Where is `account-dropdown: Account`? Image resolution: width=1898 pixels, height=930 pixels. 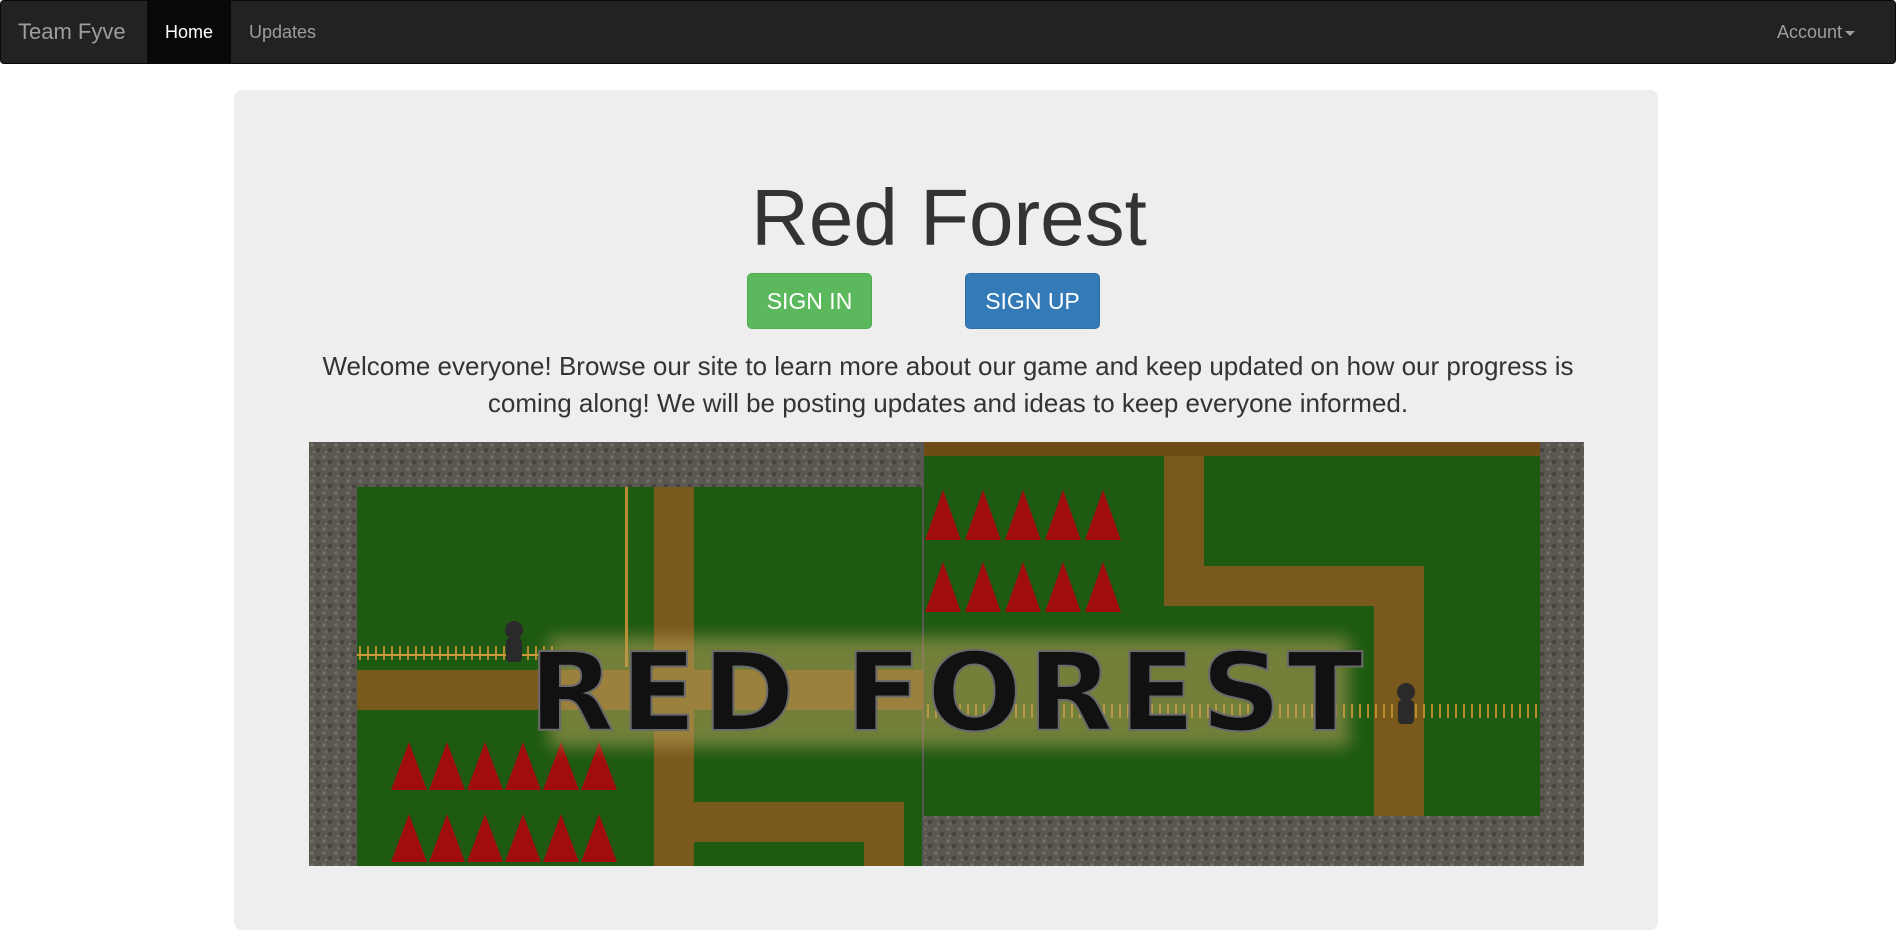 account-dropdown: Account is located at coordinates (1816, 32).